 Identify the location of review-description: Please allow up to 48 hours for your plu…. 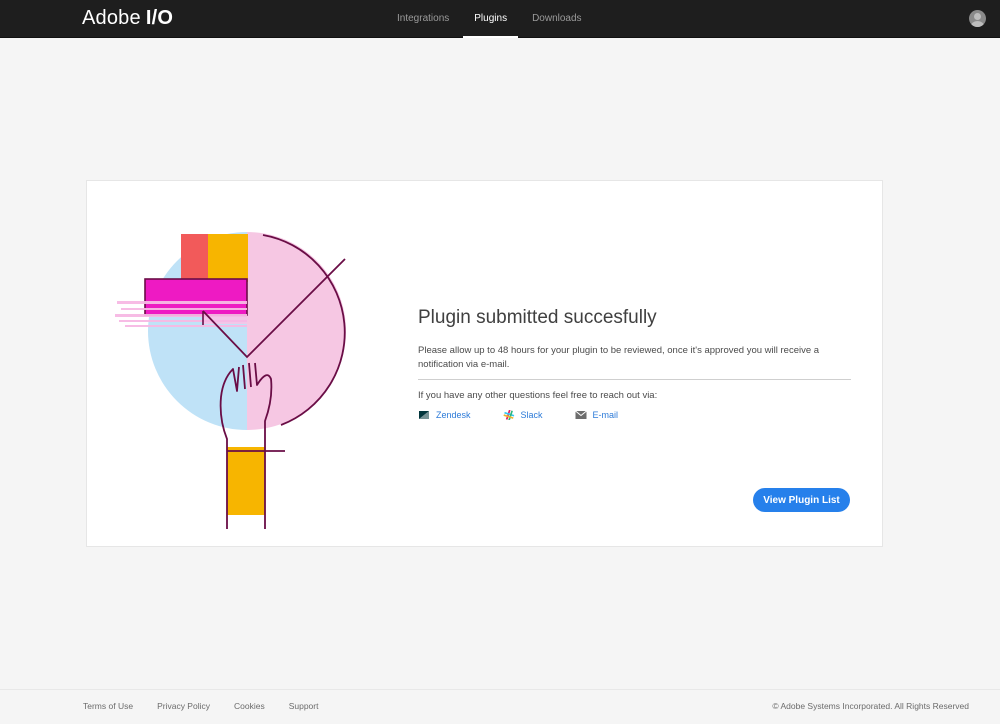
(619, 357).